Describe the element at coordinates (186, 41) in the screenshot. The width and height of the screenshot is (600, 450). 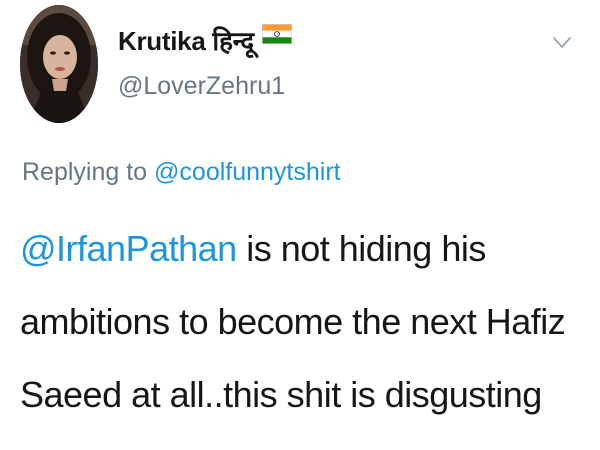
I see `display-name-text: Krutika हिन्दू` at that location.